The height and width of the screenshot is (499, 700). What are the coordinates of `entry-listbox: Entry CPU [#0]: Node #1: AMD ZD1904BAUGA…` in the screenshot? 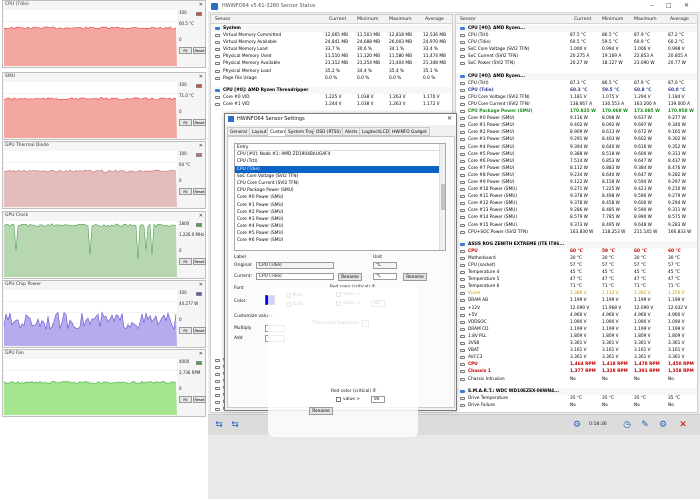 It's located at (340, 197).